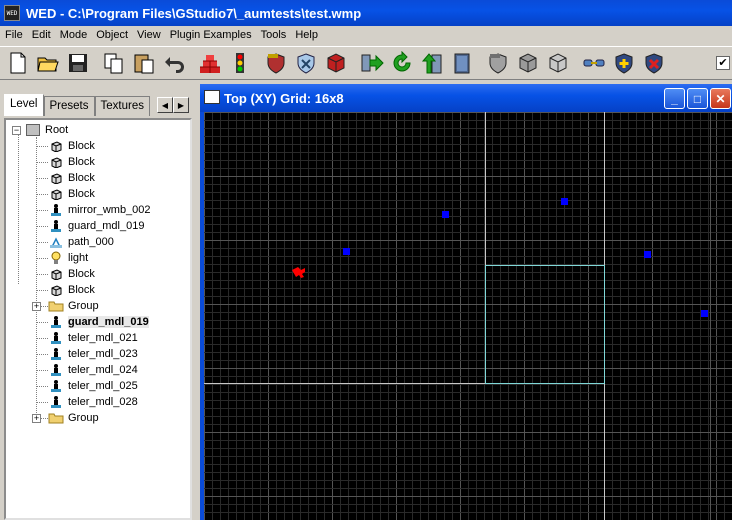 This screenshot has height=520, width=732. What do you see at coordinates (43, 35) in the screenshot?
I see `menu-edit: Edit` at bounding box center [43, 35].